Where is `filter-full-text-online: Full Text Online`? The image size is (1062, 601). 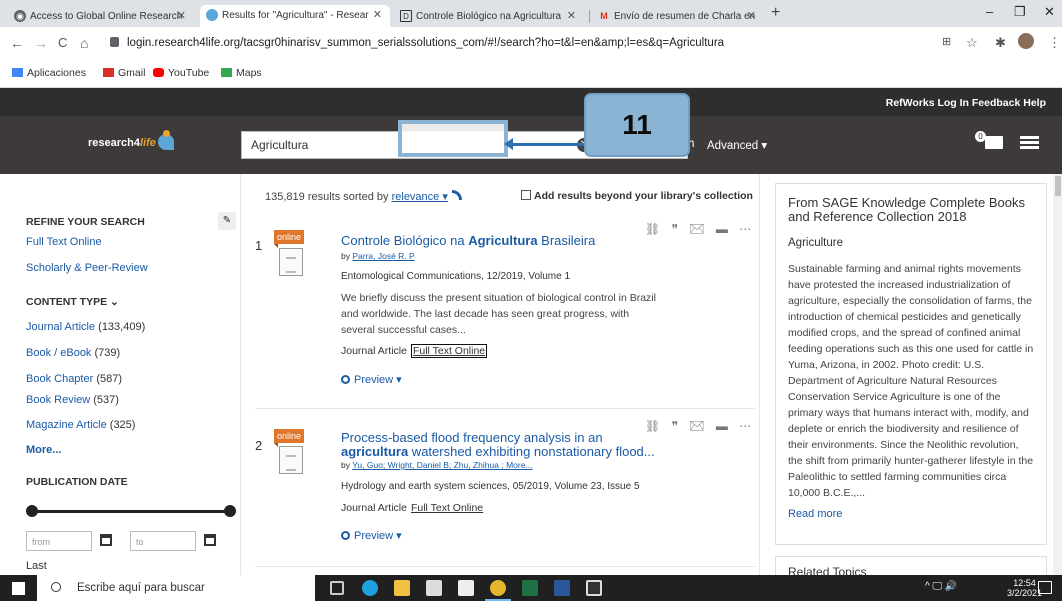 filter-full-text-online: Full Text Online is located at coordinates (64, 242).